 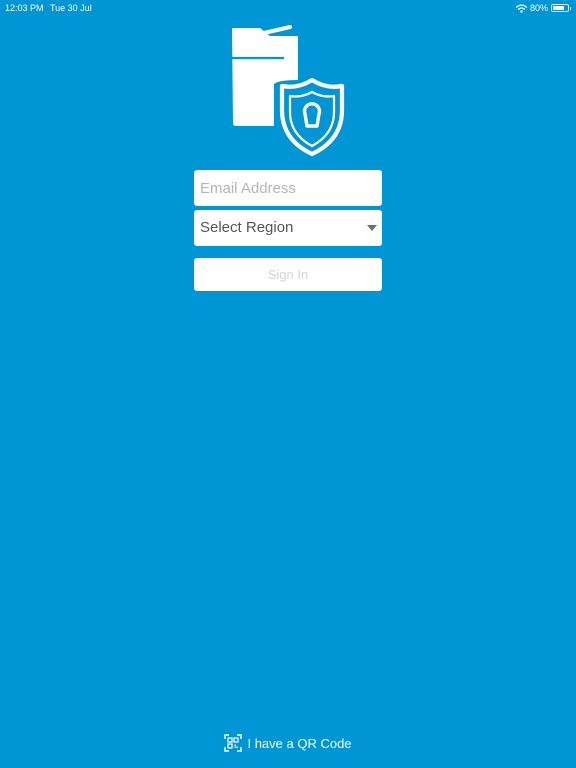 What do you see at coordinates (288, 7) in the screenshot?
I see `status-bar: 12:03 PM Tue 30 Jul 80%` at bounding box center [288, 7].